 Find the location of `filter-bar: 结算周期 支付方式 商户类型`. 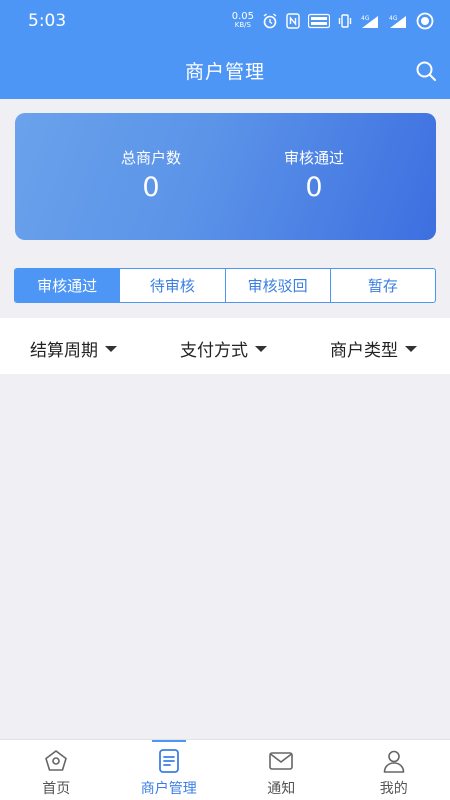

filter-bar: 结算周期 支付方式 商户类型 is located at coordinates (225, 346).